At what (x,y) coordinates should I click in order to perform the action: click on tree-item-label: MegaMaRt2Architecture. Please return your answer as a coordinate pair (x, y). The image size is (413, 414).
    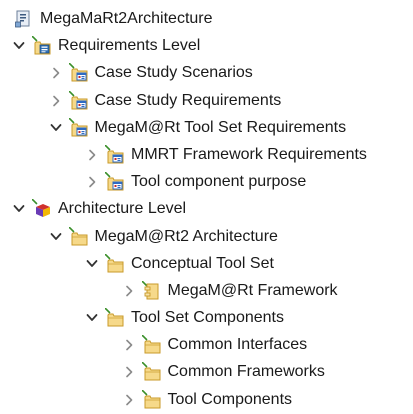
    Looking at the image, I should click on (126, 18).